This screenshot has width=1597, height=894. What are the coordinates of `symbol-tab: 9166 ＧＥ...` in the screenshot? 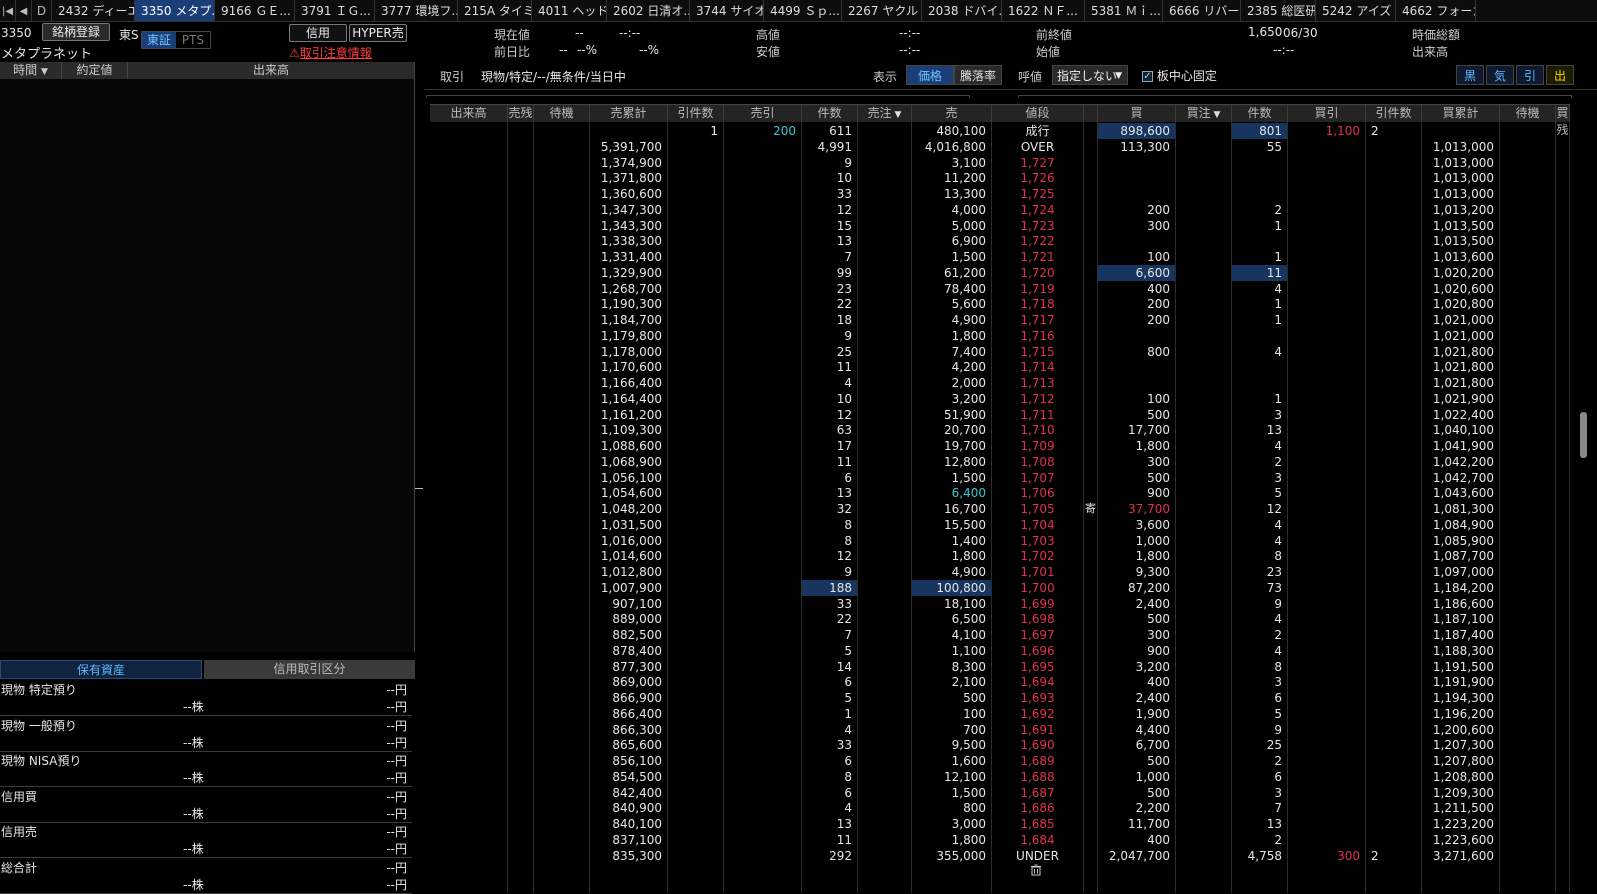 It's located at (255, 10).